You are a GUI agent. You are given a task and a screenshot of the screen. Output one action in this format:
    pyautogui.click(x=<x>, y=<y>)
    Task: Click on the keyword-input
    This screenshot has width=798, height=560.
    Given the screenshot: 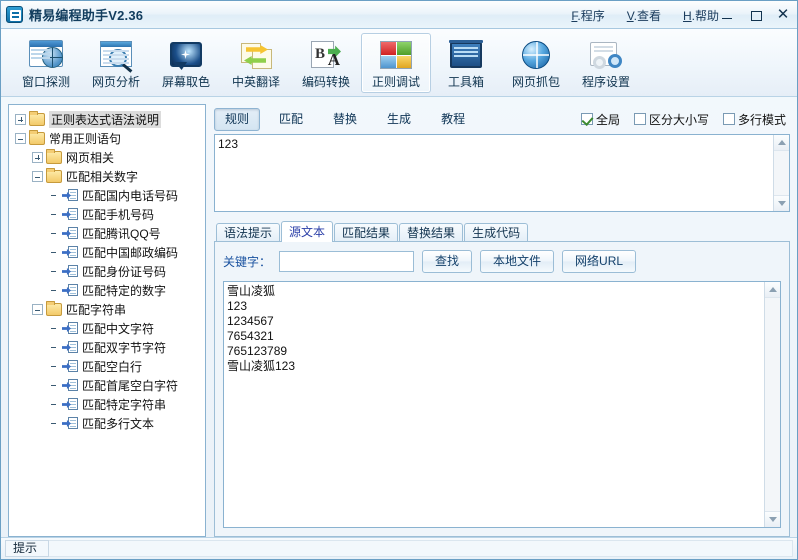 What is the action you would take?
    pyautogui.click(x=347, y=261)
    